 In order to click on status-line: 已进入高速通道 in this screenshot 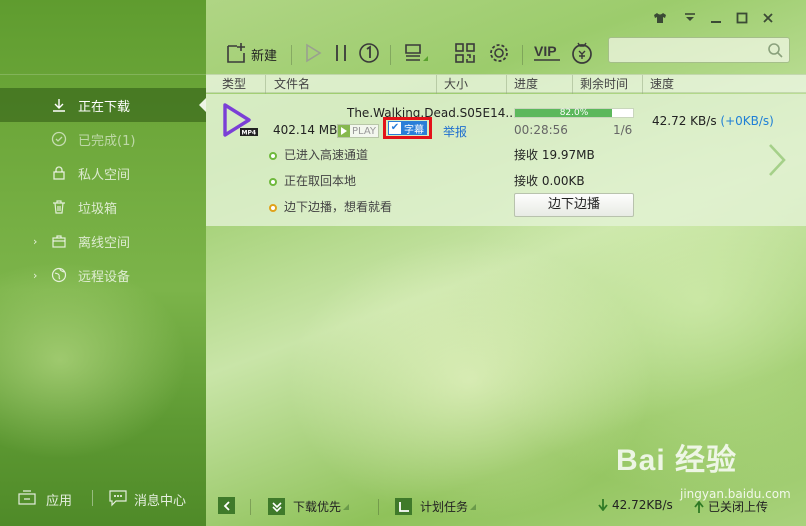, I will do `click(326, 155)`.